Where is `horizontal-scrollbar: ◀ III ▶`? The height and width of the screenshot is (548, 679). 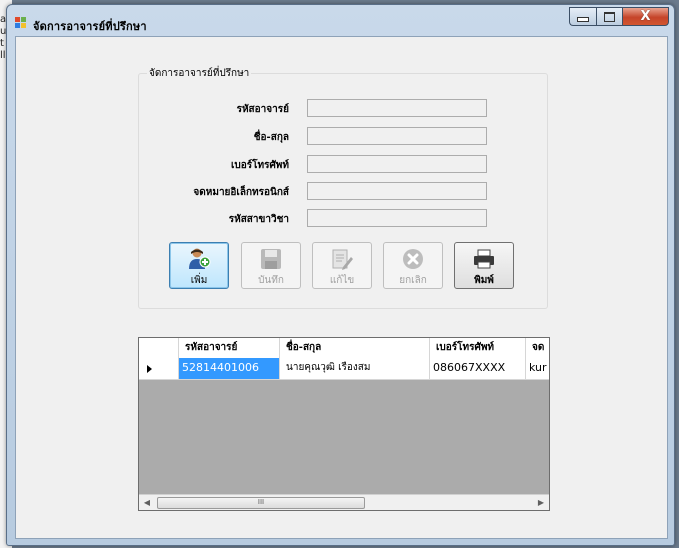 horizontal-scrollbar: ◀ III ▶ is located at coordinates (344, 502).